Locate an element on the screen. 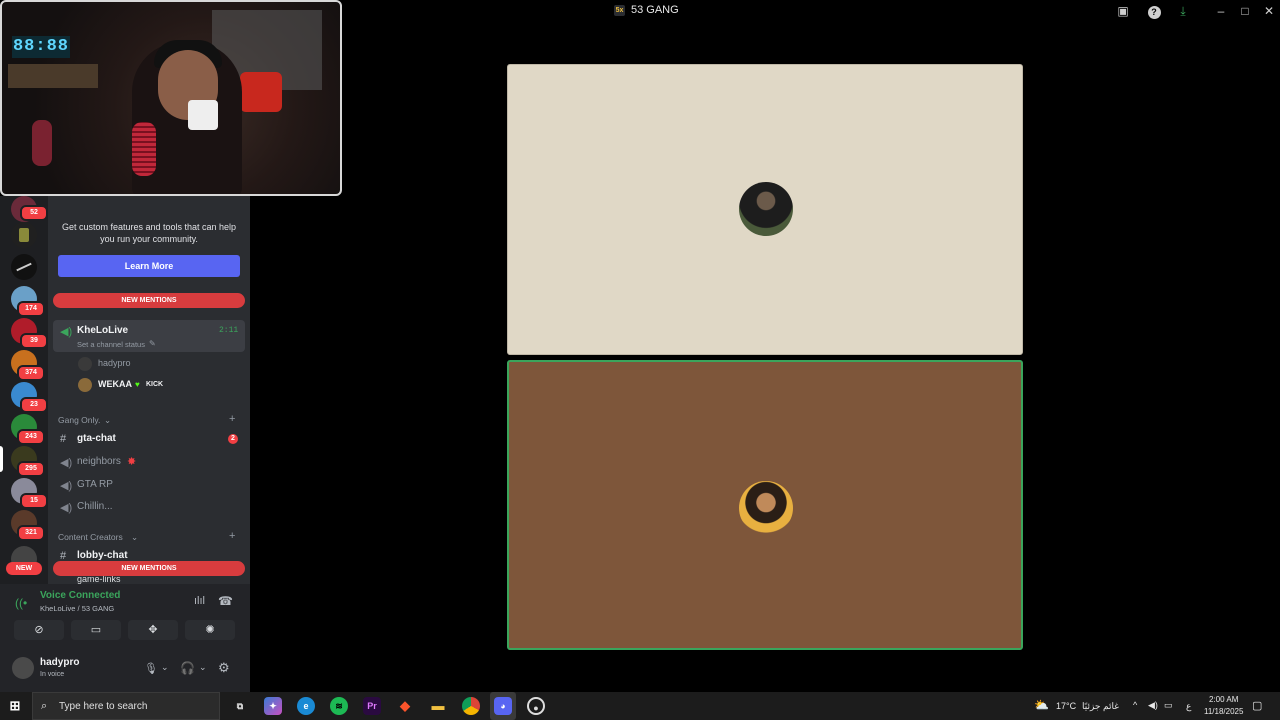 Image resolution: width=1280 pixels, height=720 pixels. obs-icon: ● is located at coordinates (536, 706).